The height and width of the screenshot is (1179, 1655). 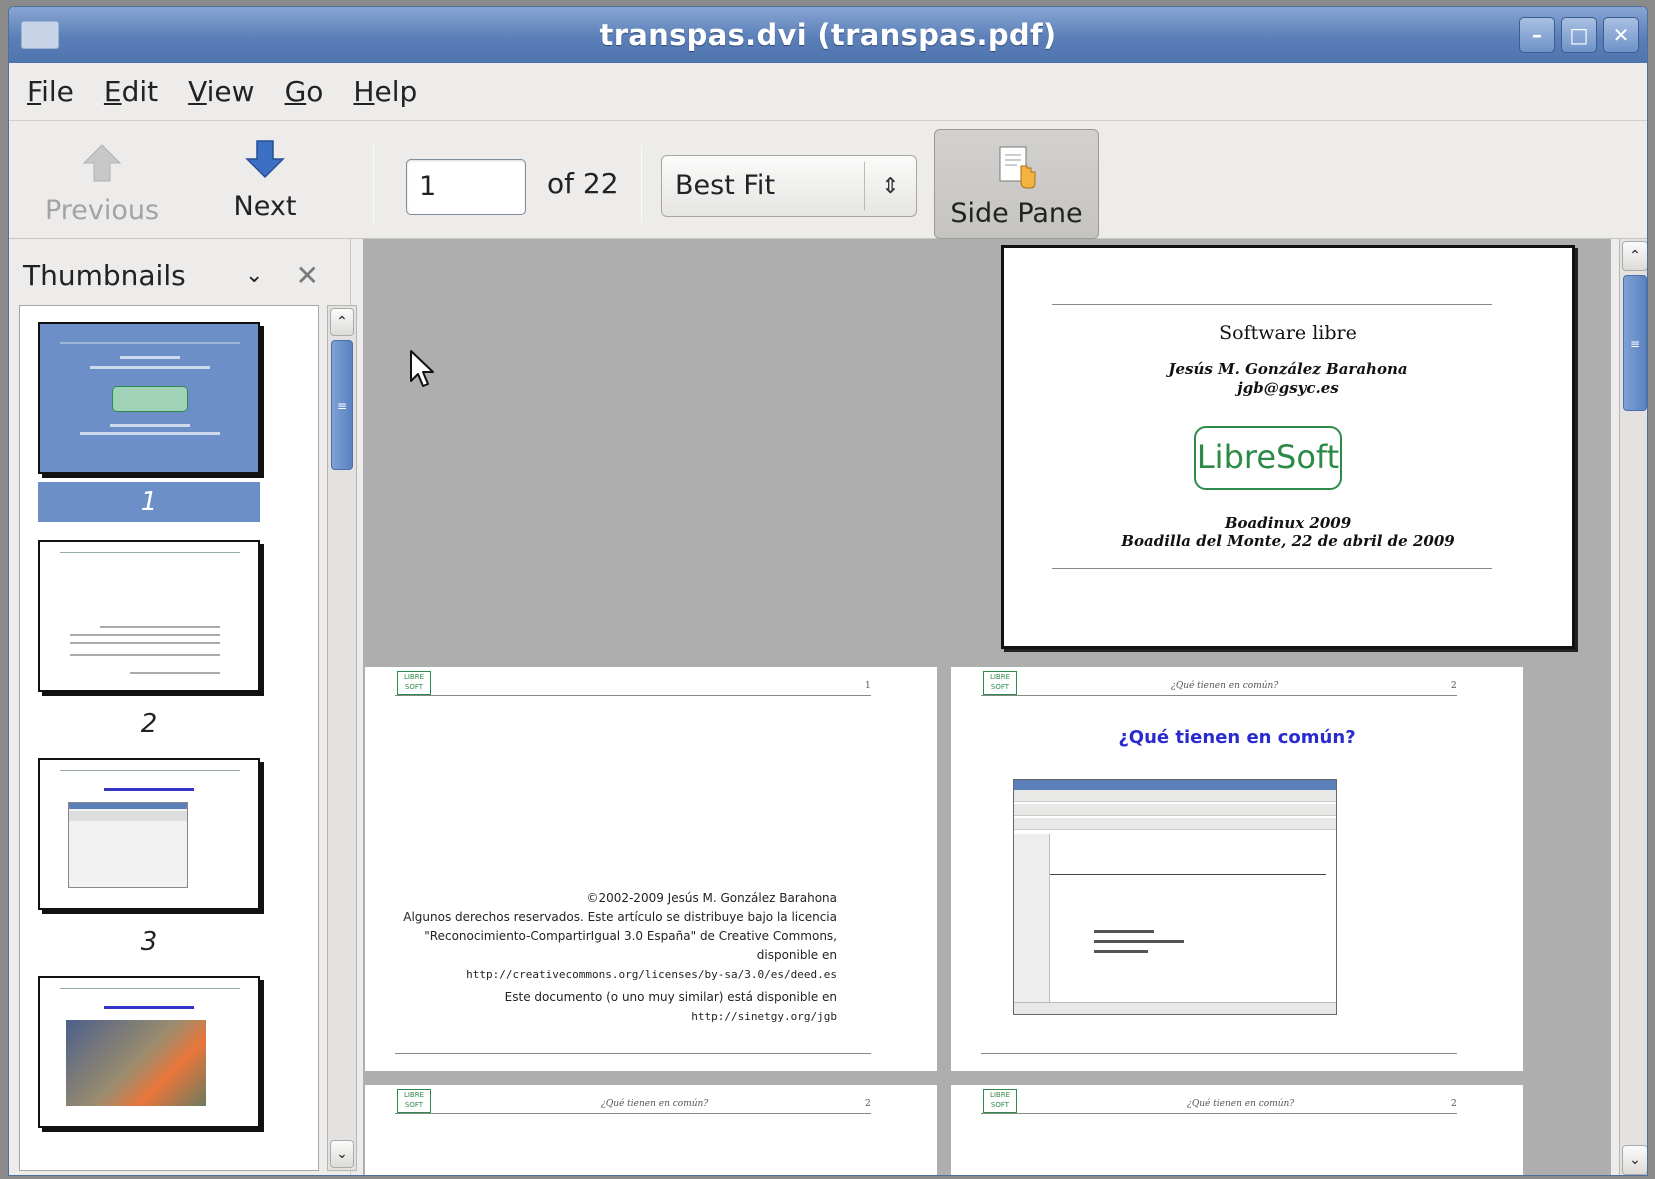 I want to click on copyright-line: ©2002-2009 Jesús M. González Barahona, so click(x=711, y=898).